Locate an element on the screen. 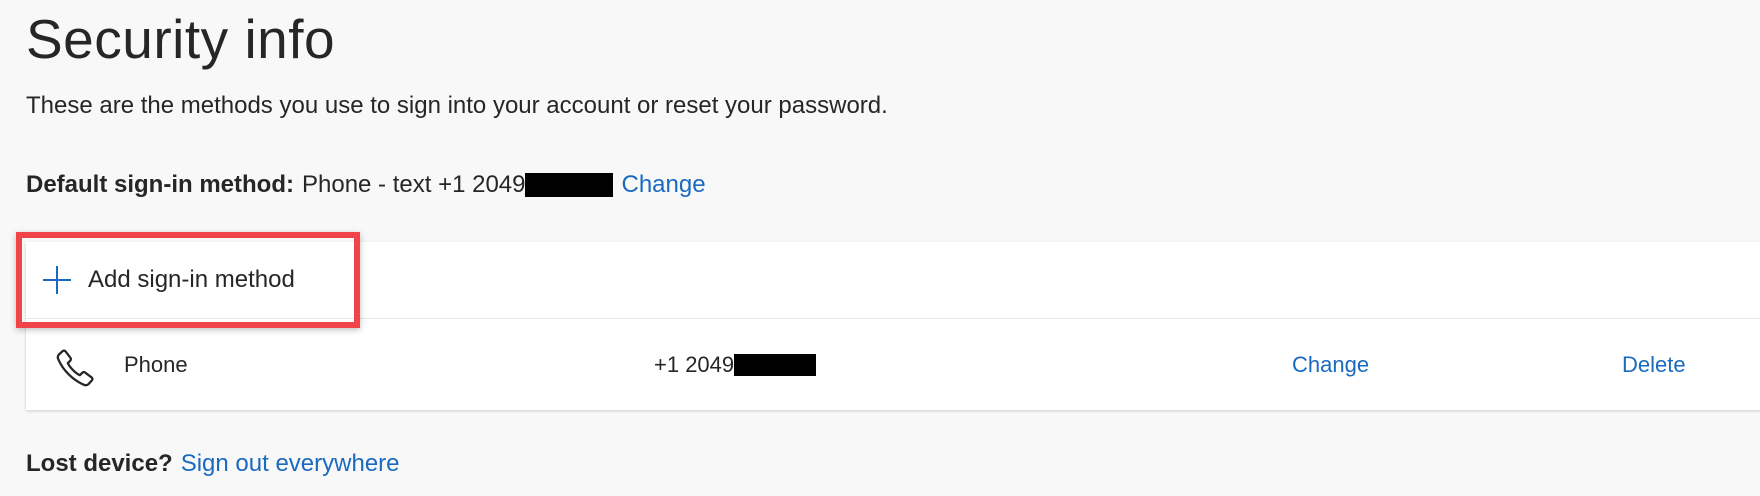  change-method-link: Change is located at coordinates (1330, 364).